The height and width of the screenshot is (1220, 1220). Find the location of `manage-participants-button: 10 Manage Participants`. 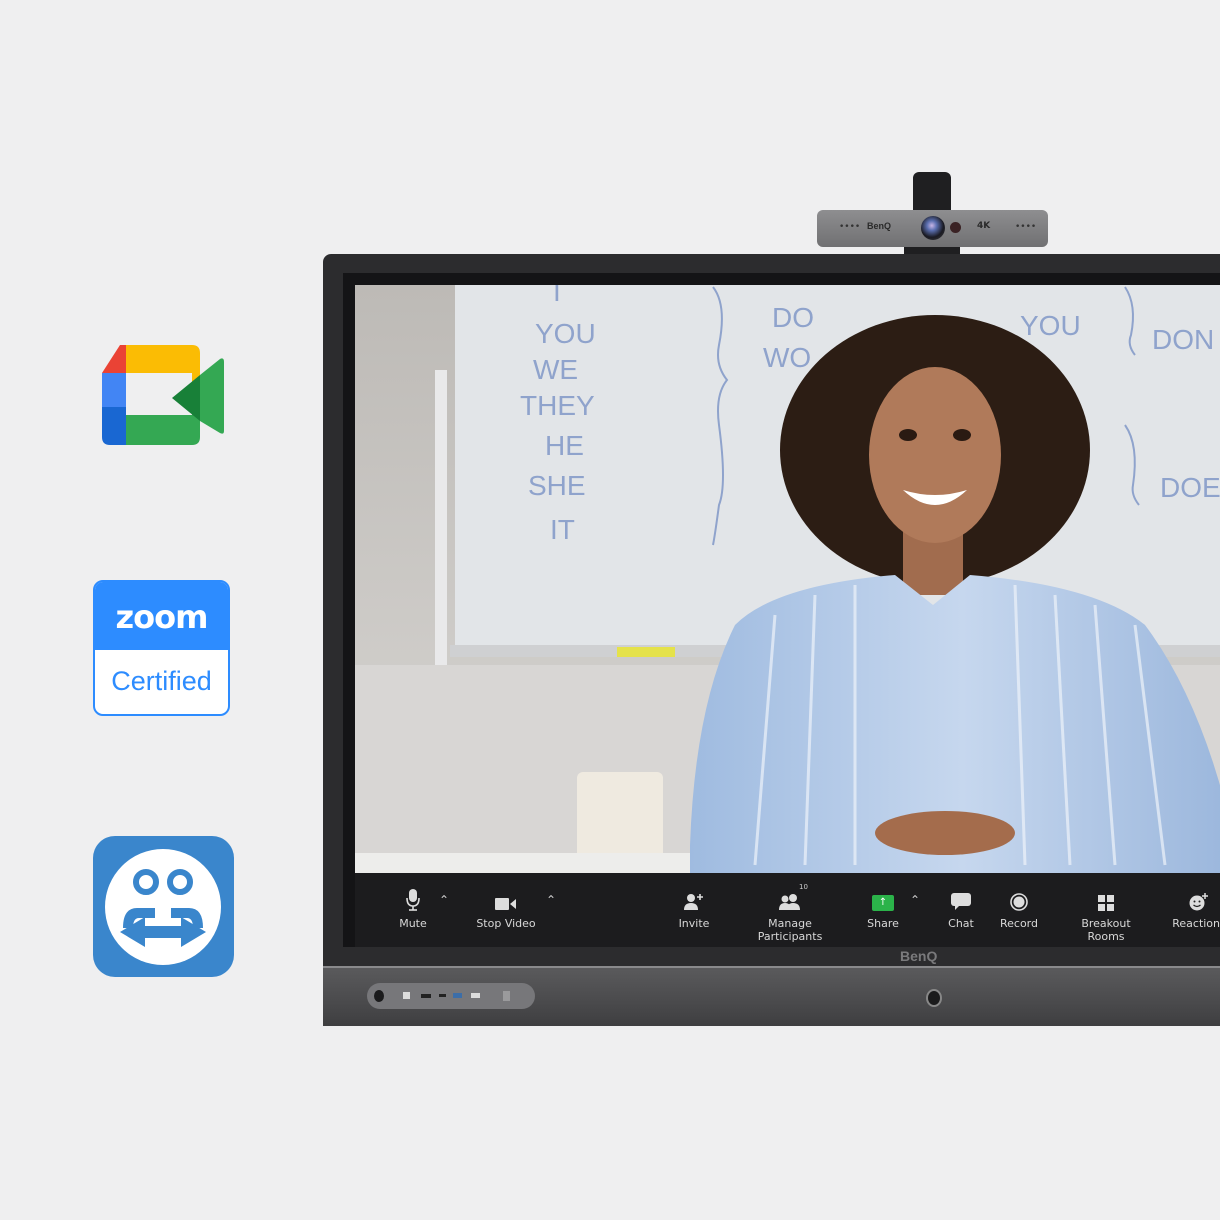

manage-participants-button: 10 Manage Participants is located at coordinates (790, 913).